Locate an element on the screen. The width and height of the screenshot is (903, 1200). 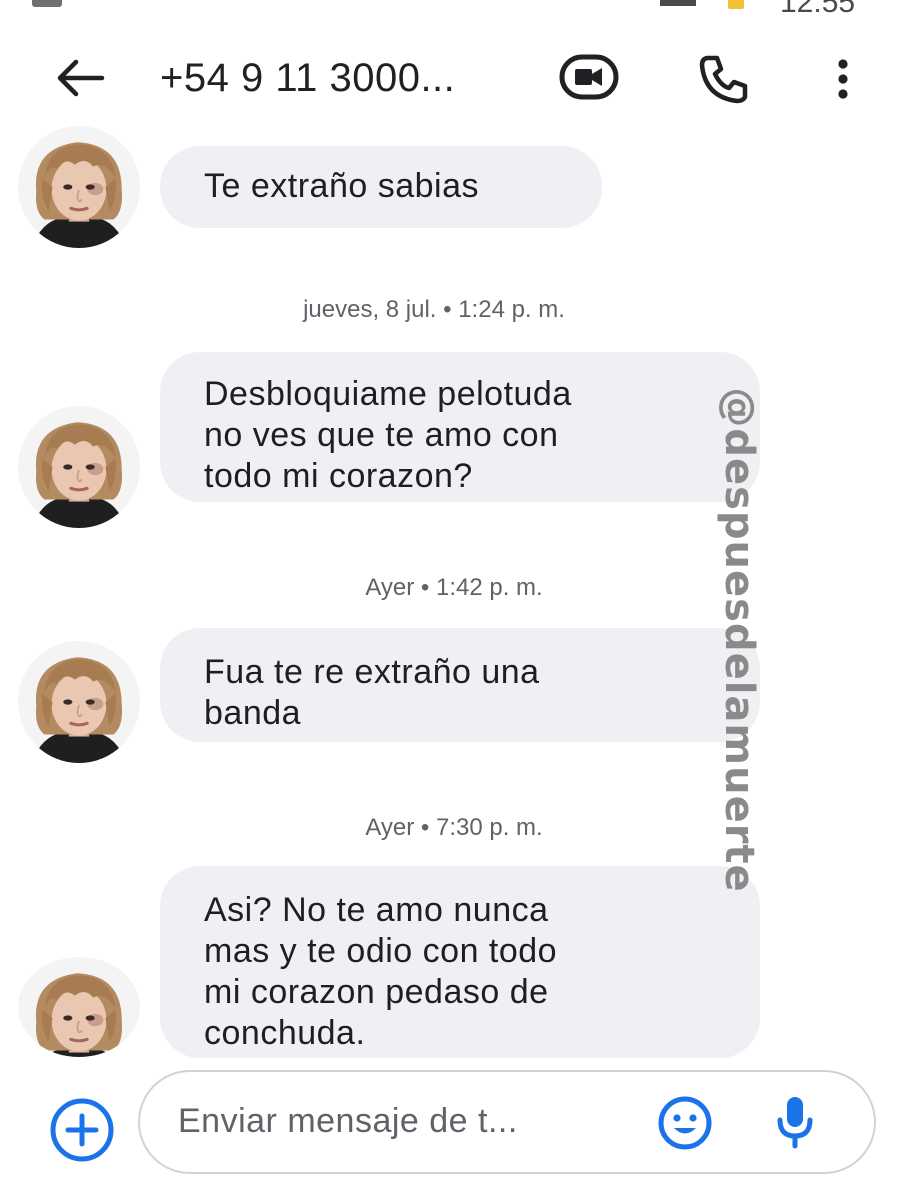
more-vert-icon is located at coordinates (843, 79).